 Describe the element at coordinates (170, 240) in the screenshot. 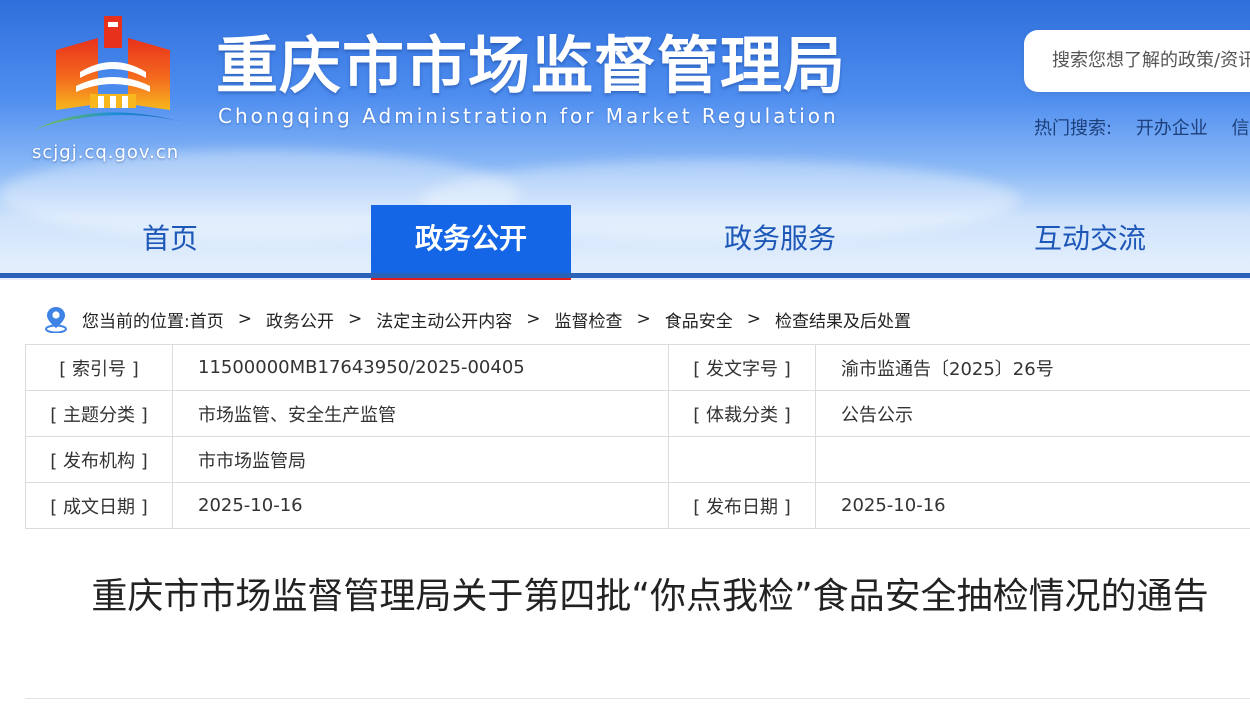

I see `nav-item-home: 首页` at that location.